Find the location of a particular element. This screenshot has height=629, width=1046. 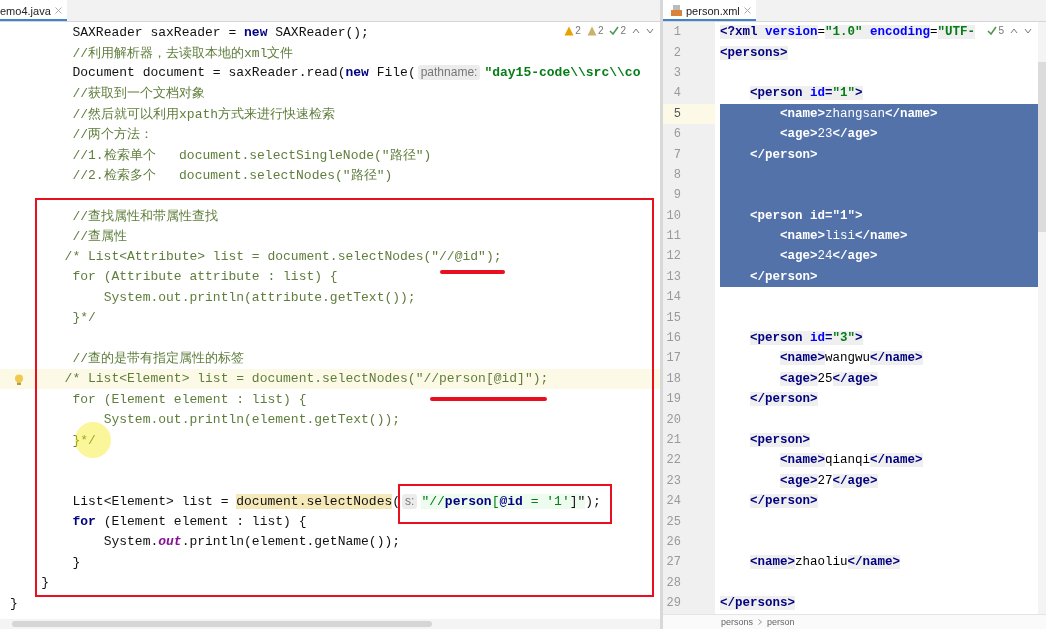

line-number: 13 is located at coordinates (673, 277).